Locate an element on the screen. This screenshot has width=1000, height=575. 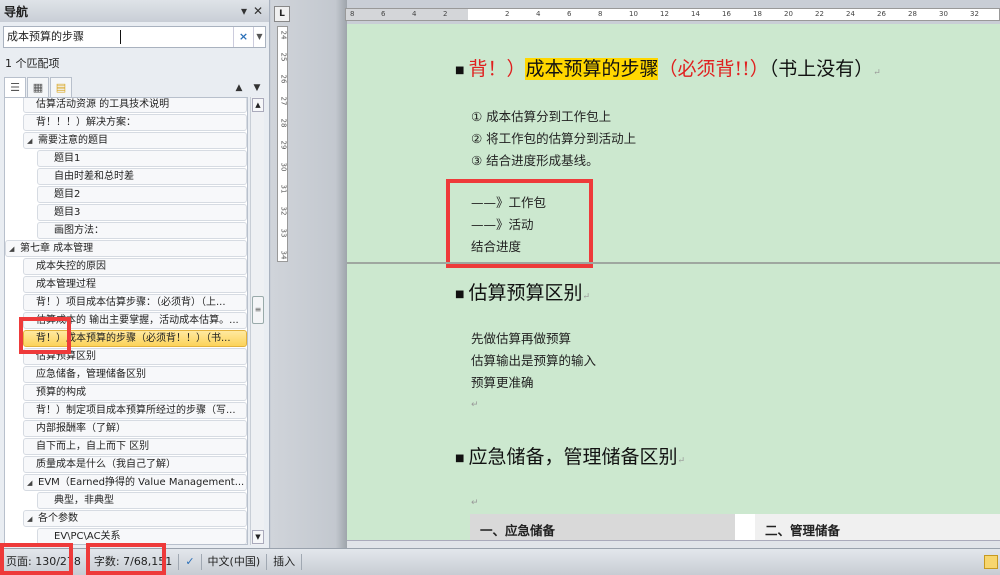
close-icon: ✕ is located at coordinates (258, 11).